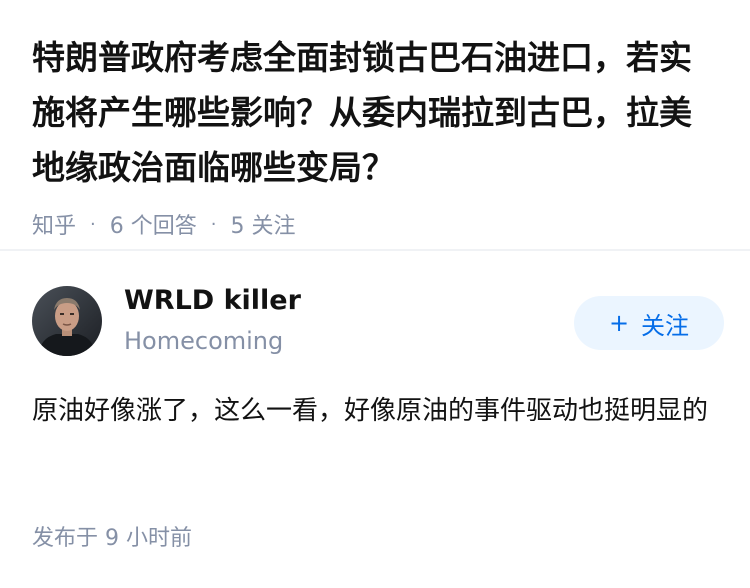 The height and width of the screenshot is (588, 750). Describe the element at coordinates (619, 323) in the screenshot. I see `plus-icon: +` at that location.